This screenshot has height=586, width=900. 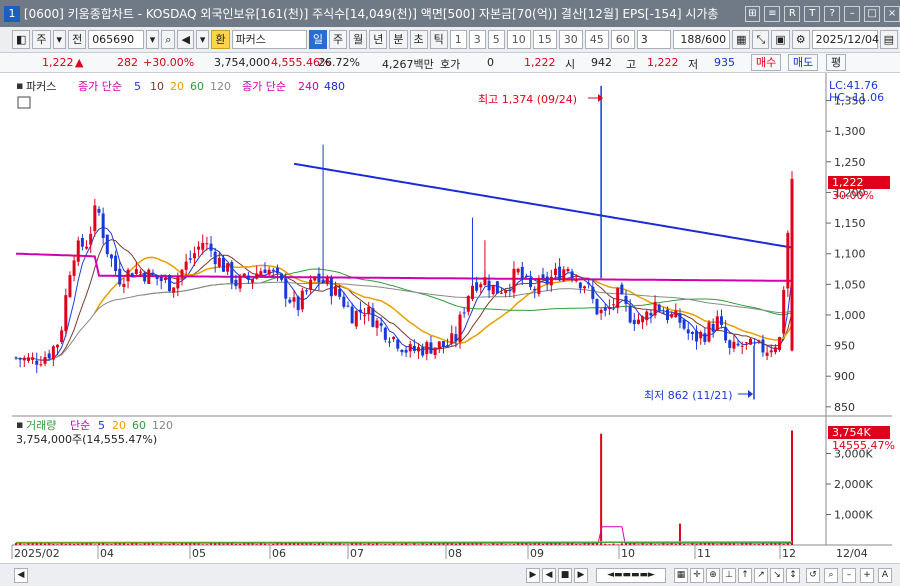 What do you see at coordinates (338, 39) in the screenshot?
I see `tab-week: 주` at bounding box center [338, 39].